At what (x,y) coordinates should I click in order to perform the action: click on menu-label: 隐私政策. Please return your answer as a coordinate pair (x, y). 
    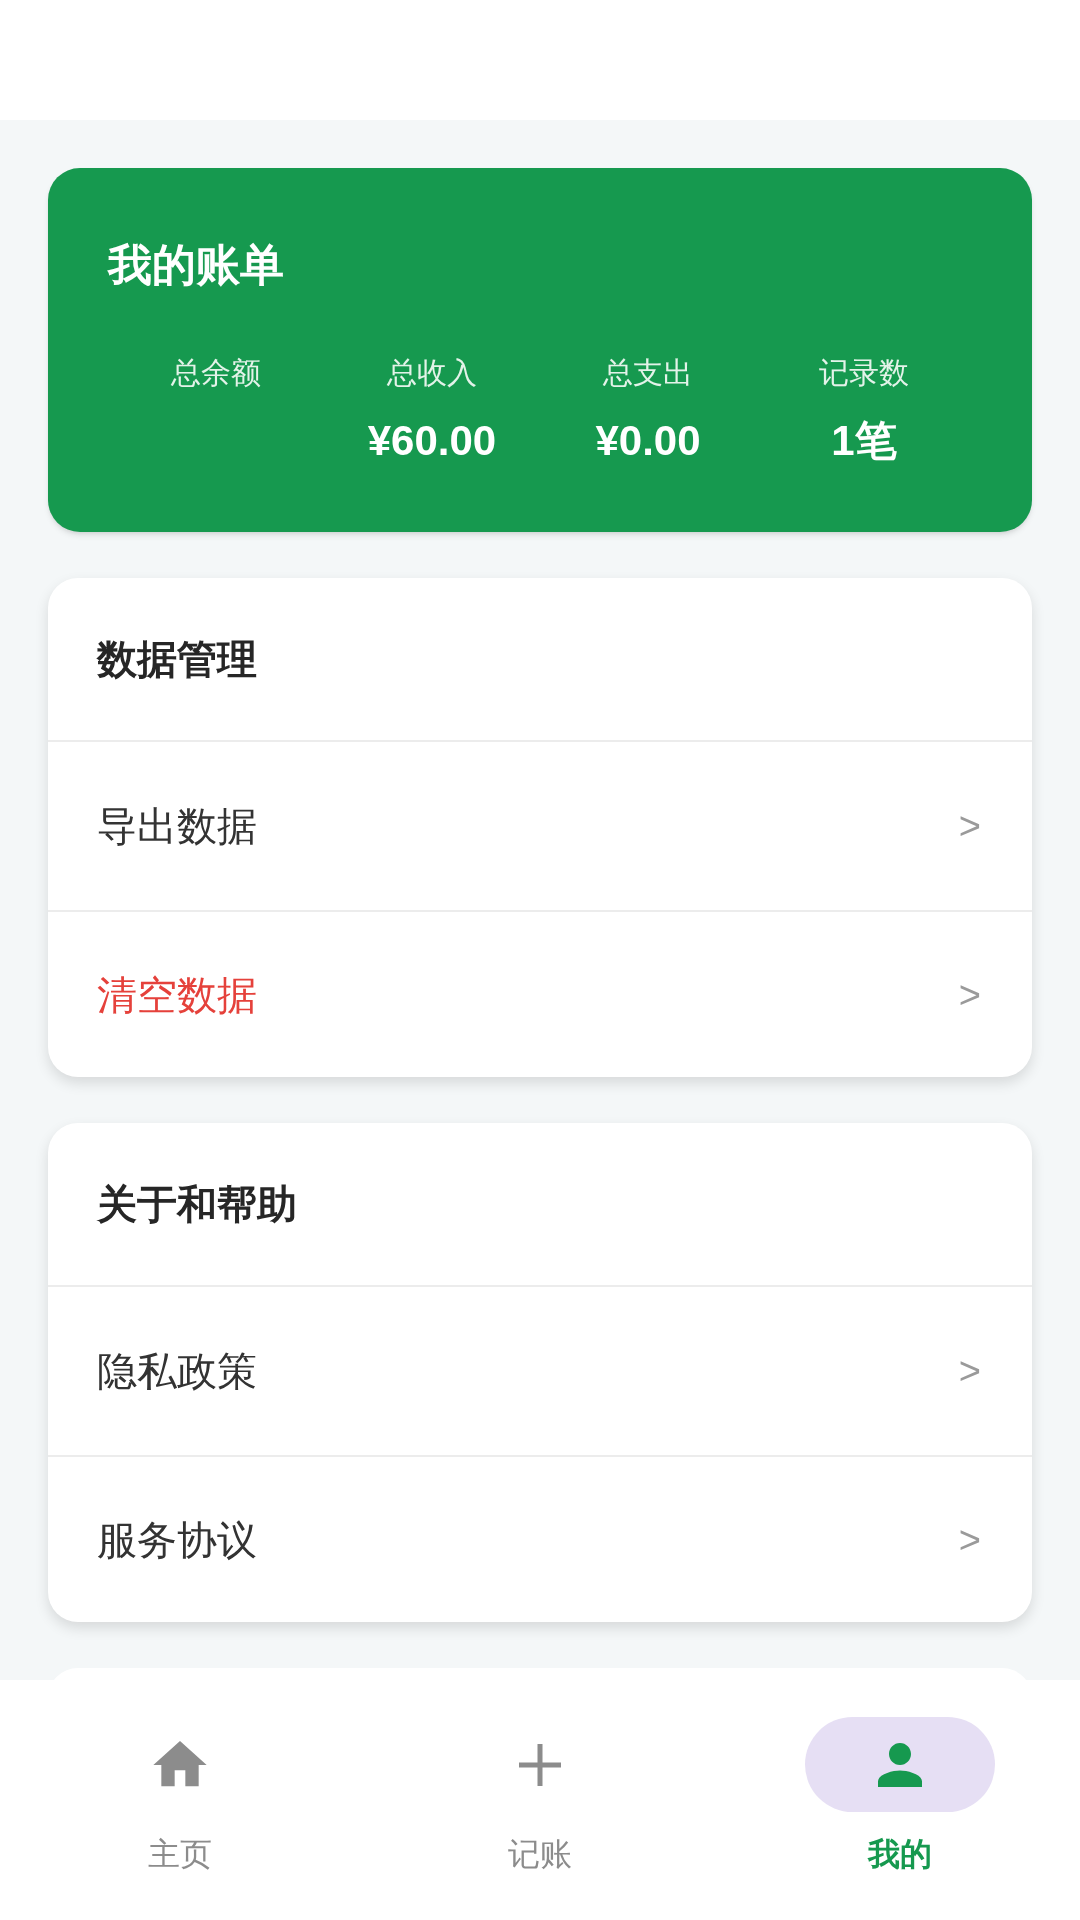
    Looking at the image, I should click on (177, 1371).